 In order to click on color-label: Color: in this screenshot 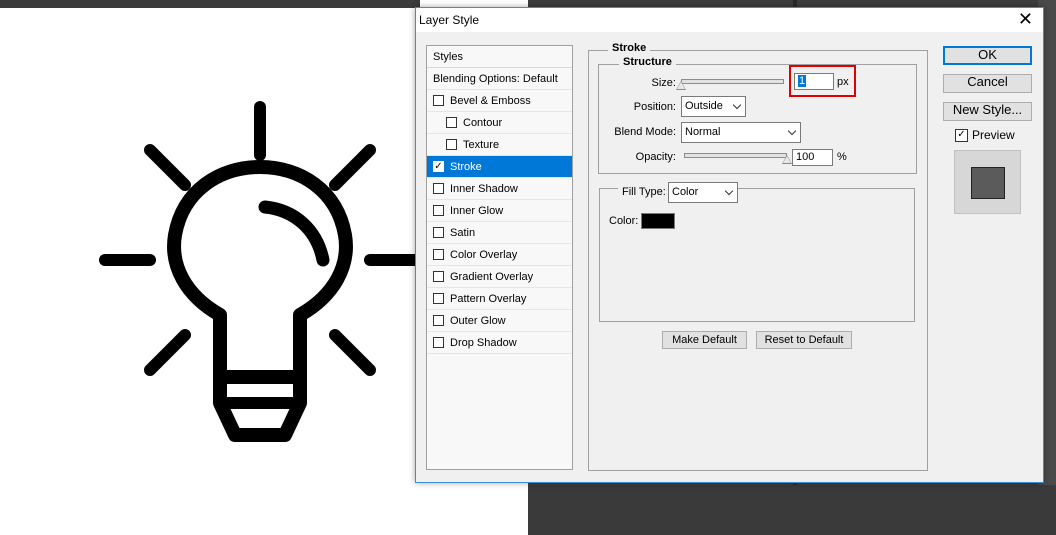, I will do `click(624, 221)`.